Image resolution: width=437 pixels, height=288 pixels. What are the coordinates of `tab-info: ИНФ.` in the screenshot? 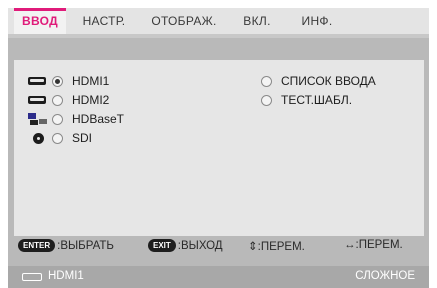 It's located at (317, 21).